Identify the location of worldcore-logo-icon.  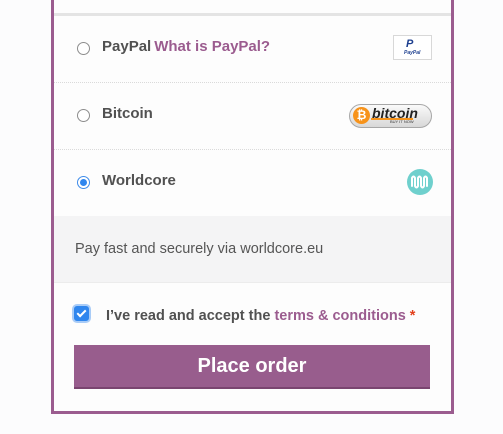
(420, 182).